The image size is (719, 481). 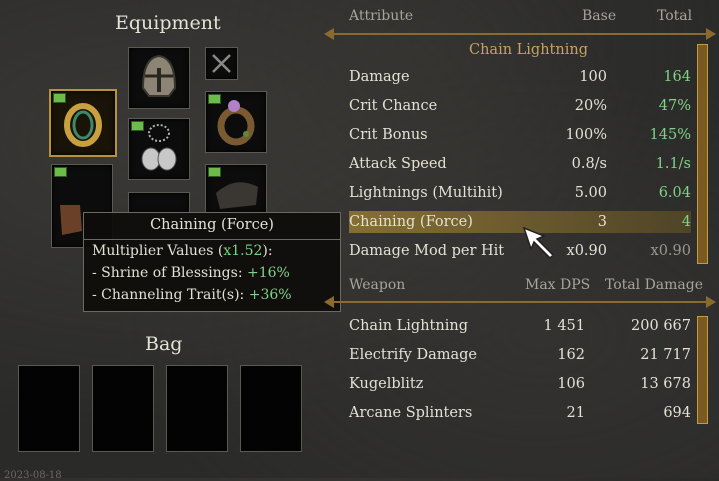 I want to click on attribute-total: 4, so click(x=686, y=222).